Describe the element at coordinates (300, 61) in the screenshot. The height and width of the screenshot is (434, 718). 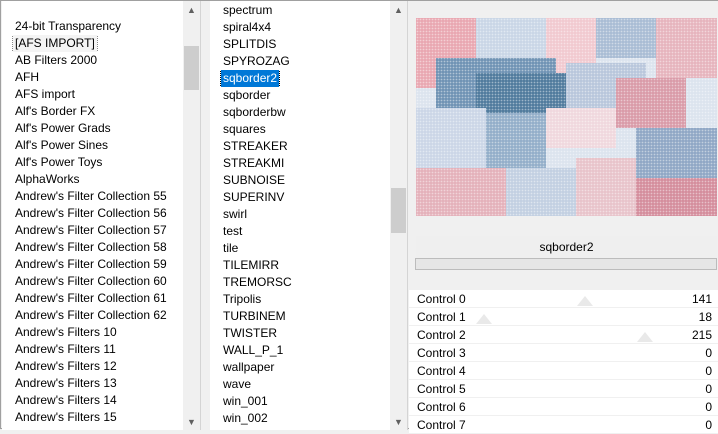
I see `filter-item: SPYROZAG` at that location.